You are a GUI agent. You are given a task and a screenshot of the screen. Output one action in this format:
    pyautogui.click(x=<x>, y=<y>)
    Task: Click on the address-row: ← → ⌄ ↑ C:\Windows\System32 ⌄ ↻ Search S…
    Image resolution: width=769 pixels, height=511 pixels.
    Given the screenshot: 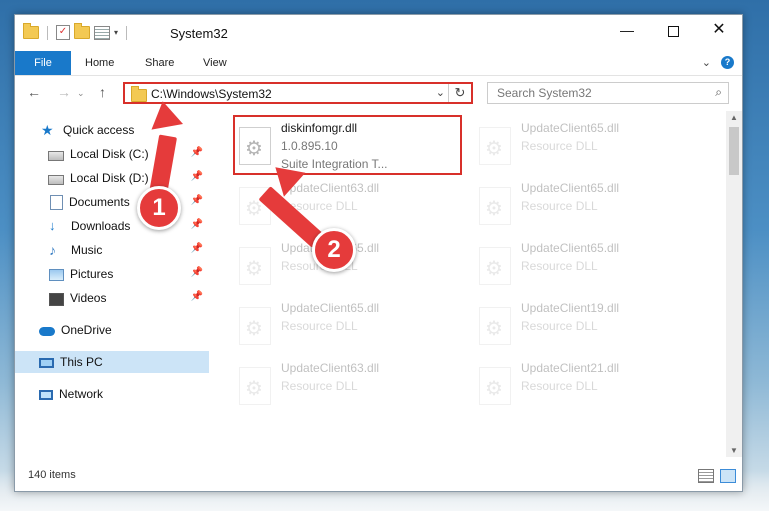 What is the action you would take?
    pyautogui.click(x=378, y=93)
    